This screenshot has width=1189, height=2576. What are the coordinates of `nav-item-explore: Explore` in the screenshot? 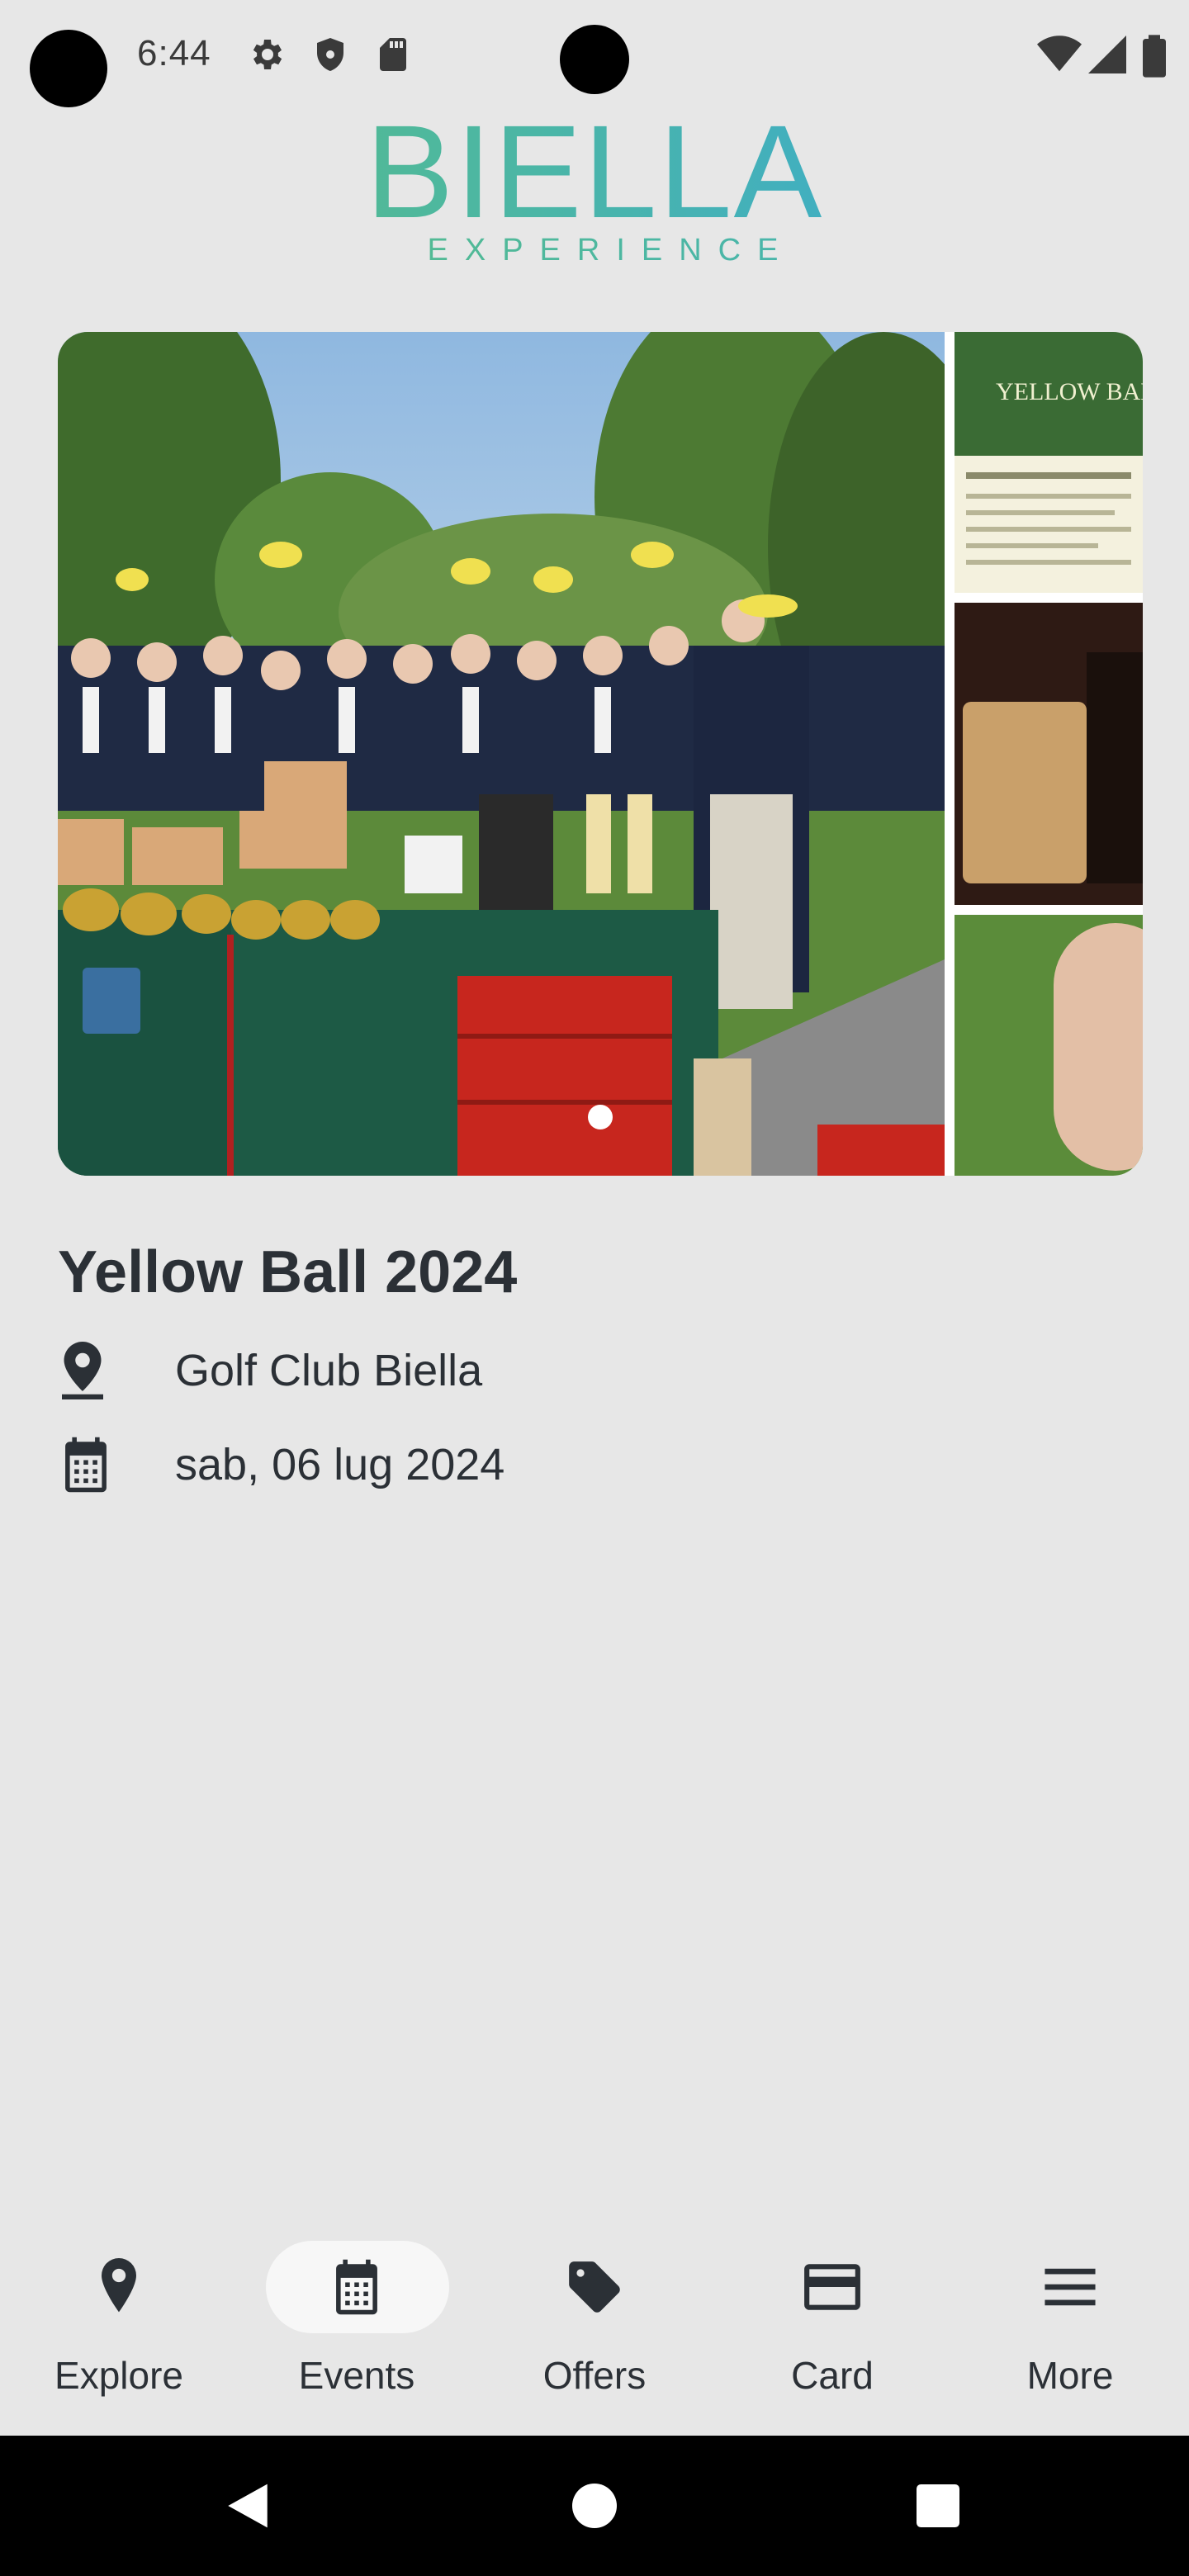 It's located at (119, 2328).